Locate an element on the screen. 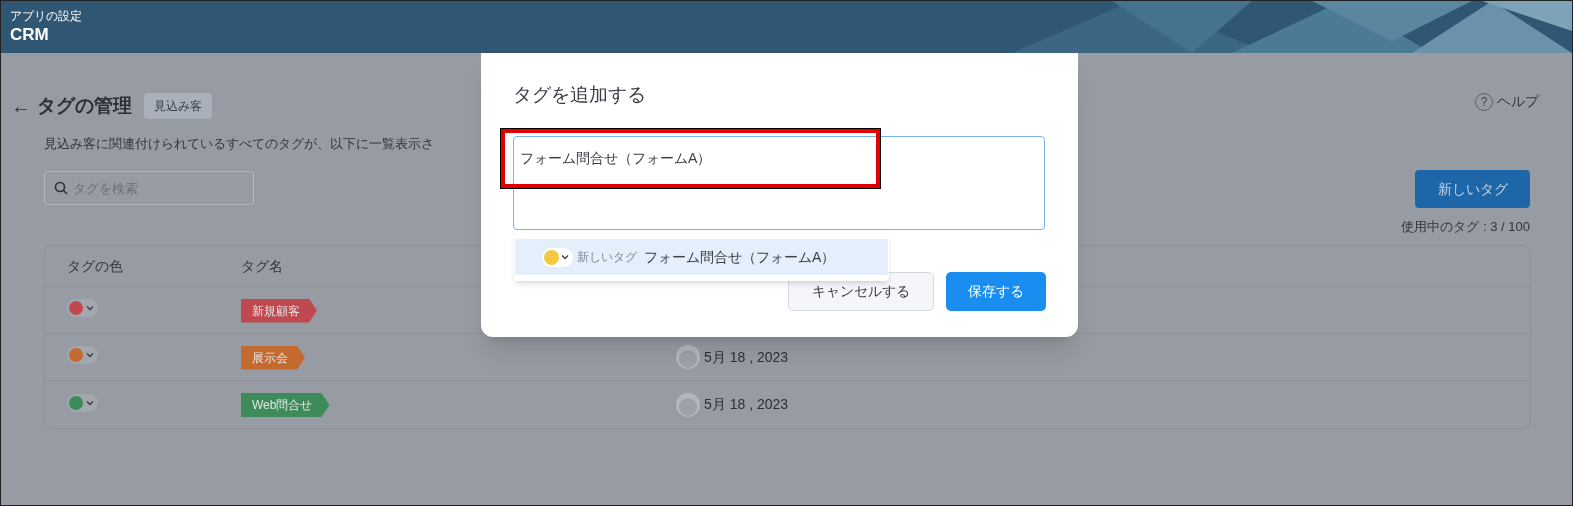 The width and height of the screenshot is (1573, 506). search-icon is located at coordinates (61, 188).